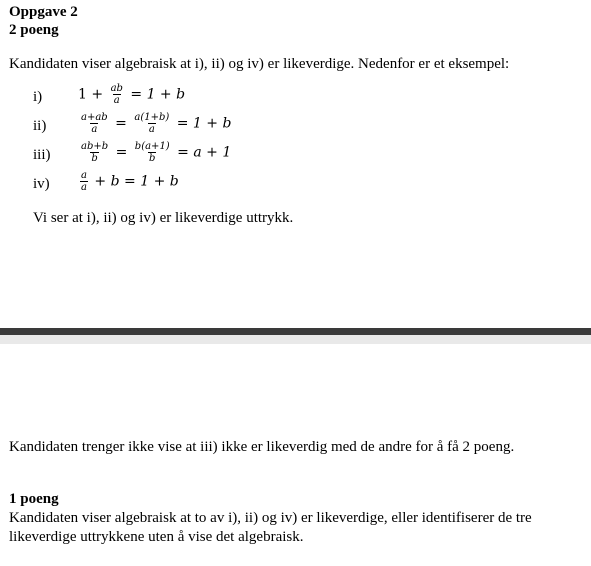 This screenshot has height=566, width=591. I want to click on expression-i: 1 + ab a = 1 + b, so click(132, 94).